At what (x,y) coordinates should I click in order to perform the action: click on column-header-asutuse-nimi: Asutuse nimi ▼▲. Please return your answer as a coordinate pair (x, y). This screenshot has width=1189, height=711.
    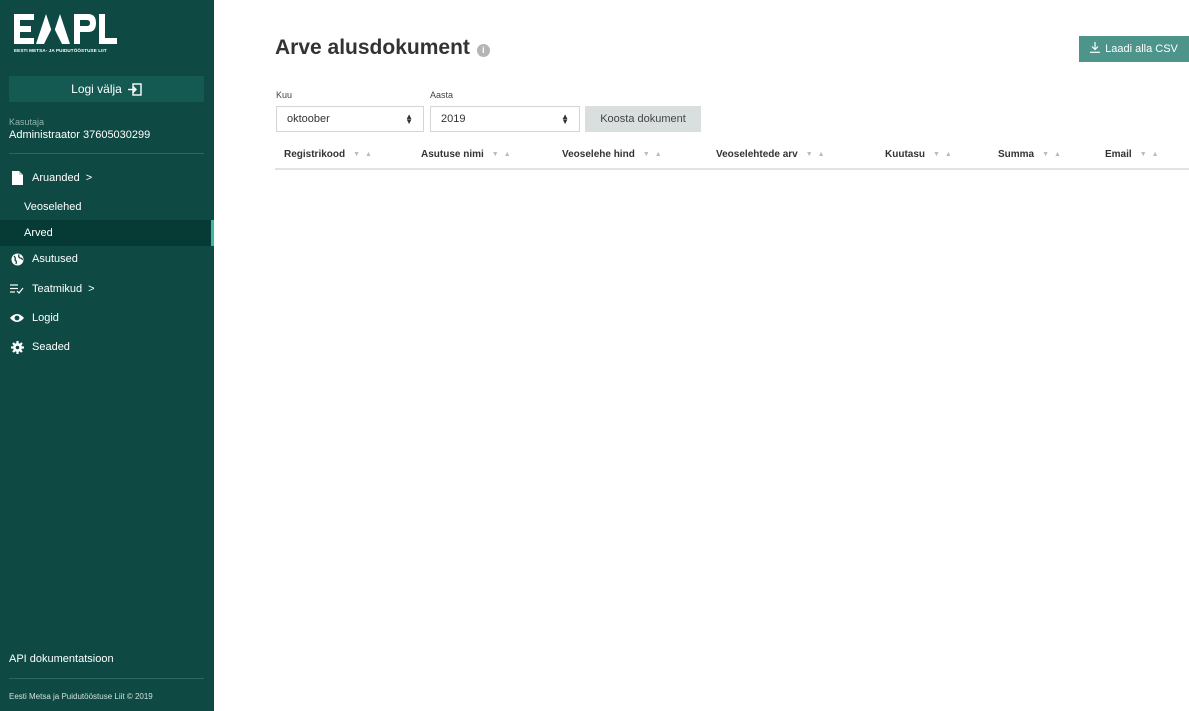
    Looking at the image, I should click on (468, 154).